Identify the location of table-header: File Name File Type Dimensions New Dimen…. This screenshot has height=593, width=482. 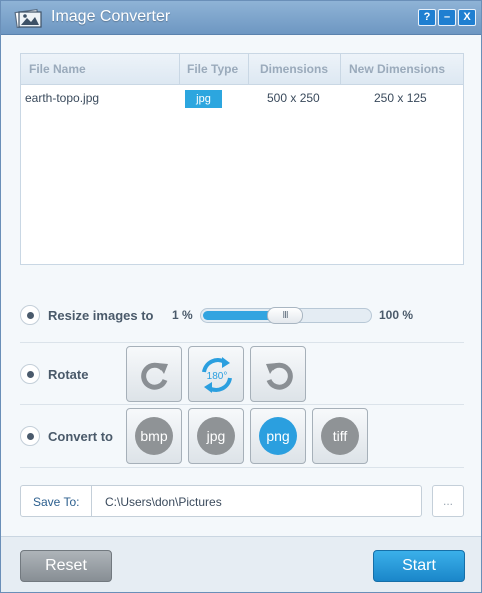
(242, 69).